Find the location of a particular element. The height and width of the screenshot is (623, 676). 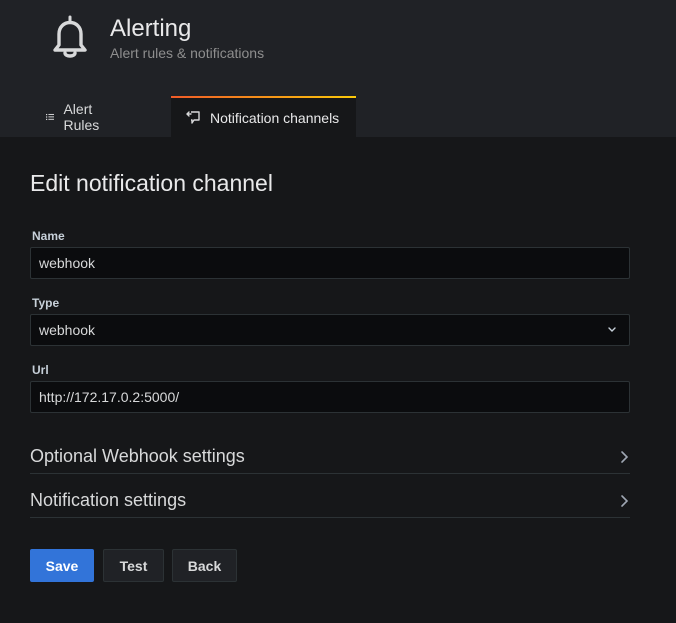

form-title: Edit notification channel is located at coordinates (151, 183).